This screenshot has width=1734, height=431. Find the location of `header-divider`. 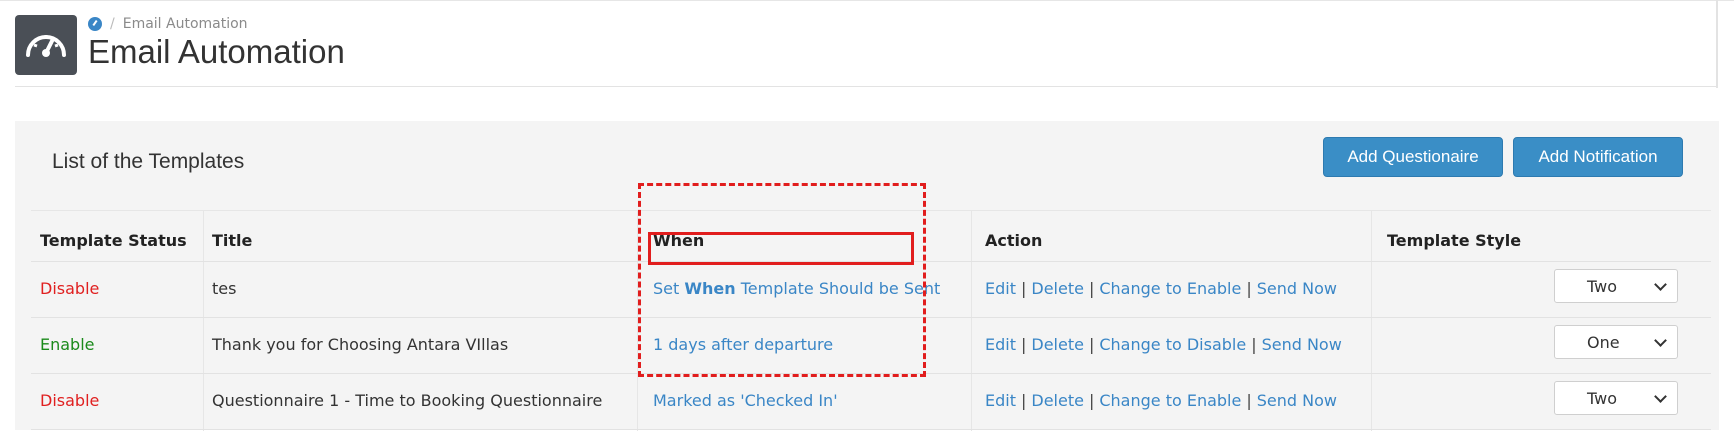

header-divider is located at coordinates (866, 86).